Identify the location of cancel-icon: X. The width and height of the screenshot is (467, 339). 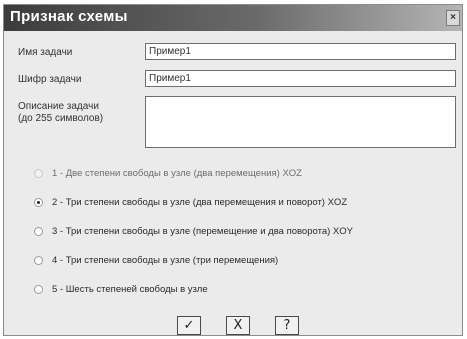
(238, 325).